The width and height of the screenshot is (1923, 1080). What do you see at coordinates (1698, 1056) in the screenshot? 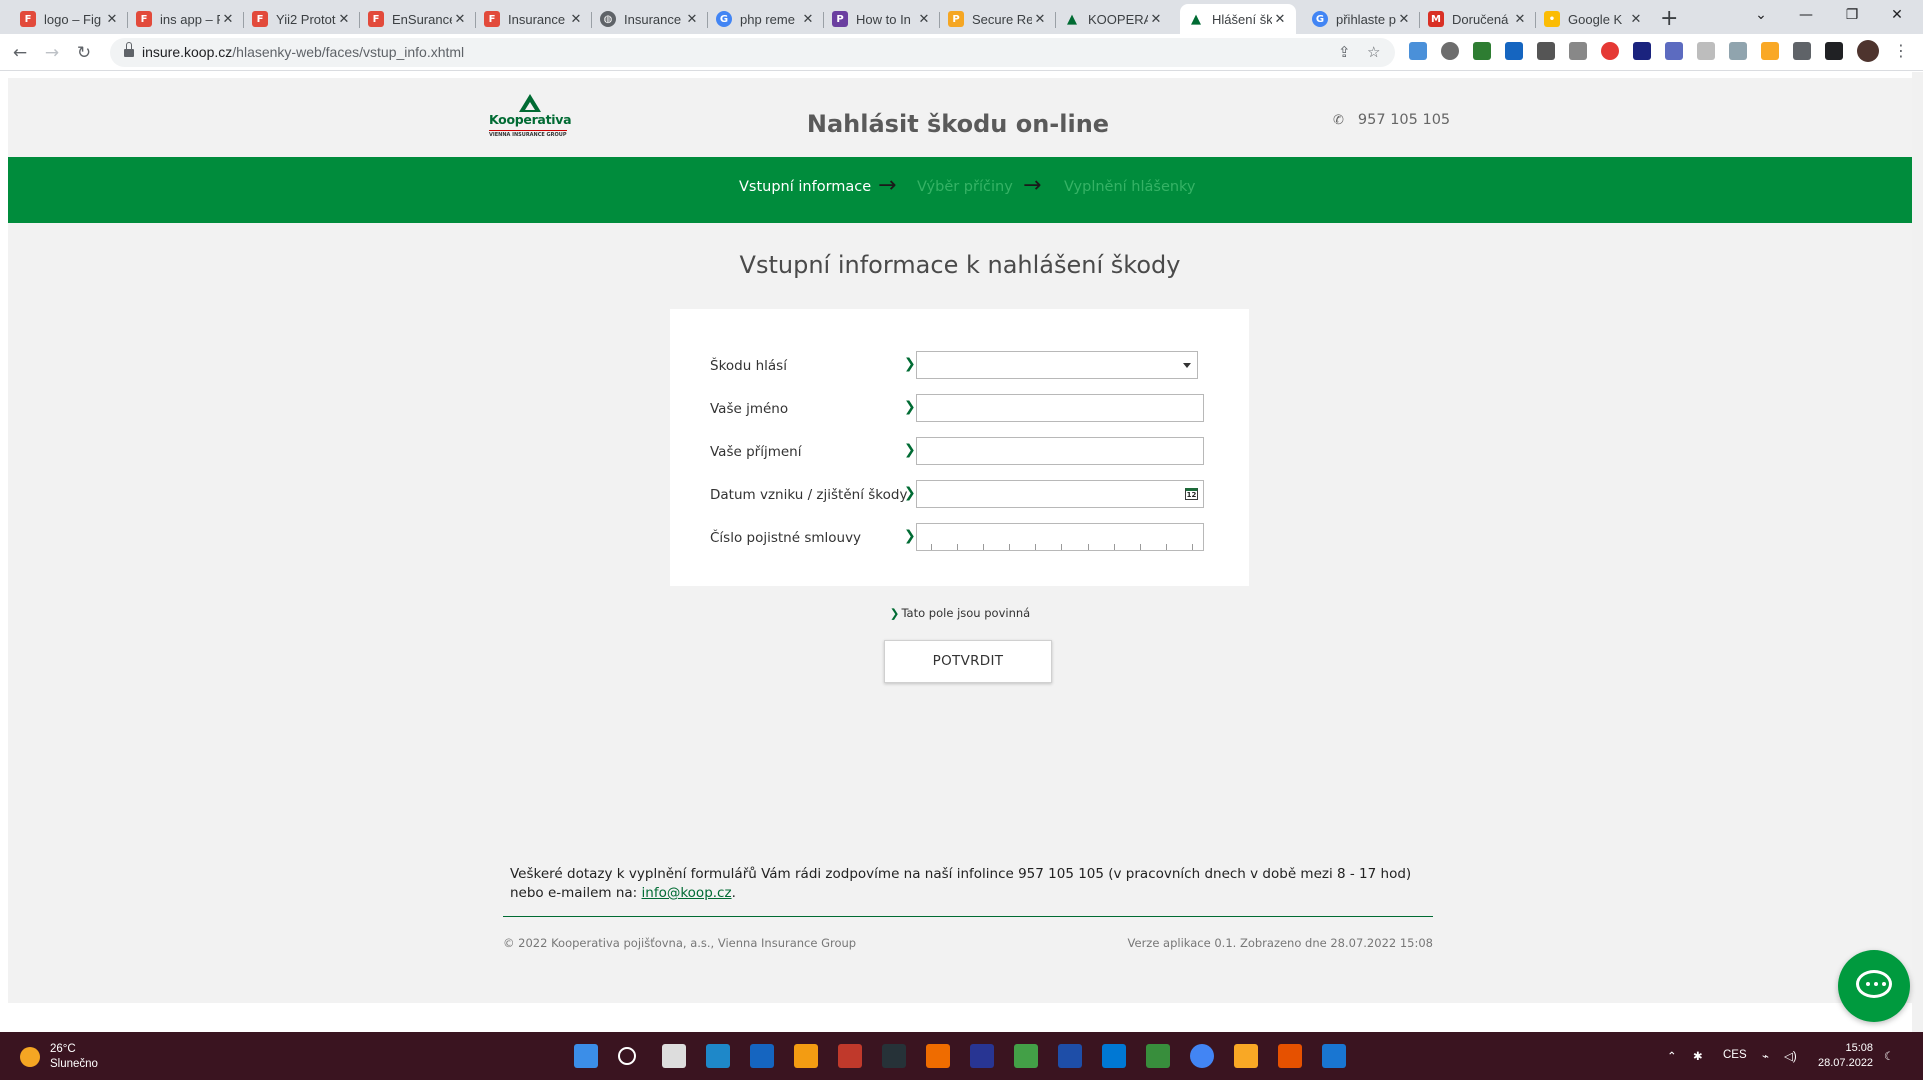
I see `tray-app-icon: ✱` at bounding box center [1698, 1056].